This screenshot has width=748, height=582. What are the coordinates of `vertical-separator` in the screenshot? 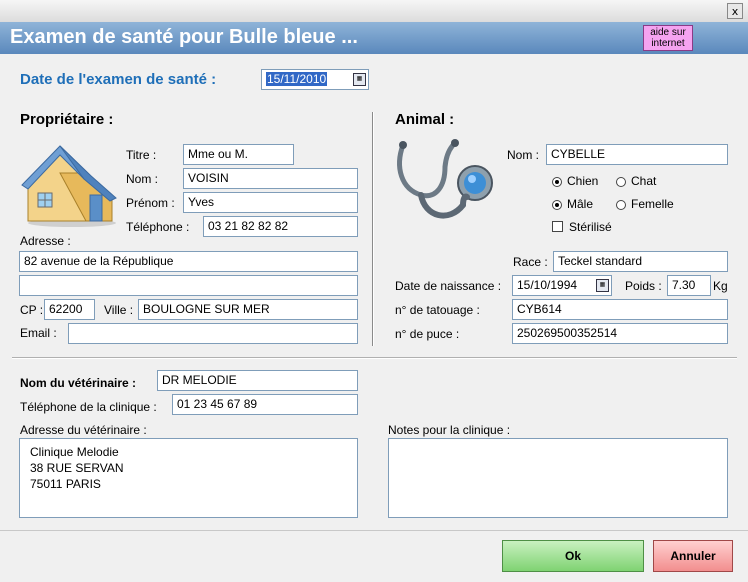 It's located at (373, 229).